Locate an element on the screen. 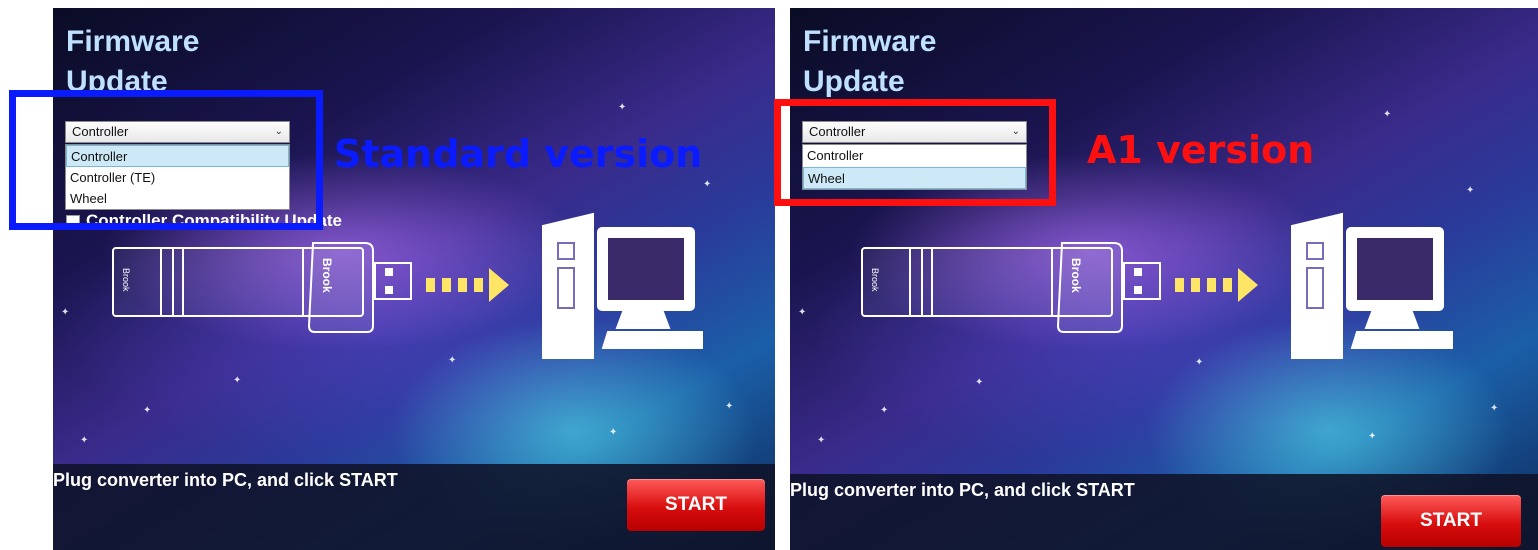 This screenshot has height=550, width=1538. device-type-dropdown: Controller Controller (TE) Wheel is located at coordinates (177, 177).